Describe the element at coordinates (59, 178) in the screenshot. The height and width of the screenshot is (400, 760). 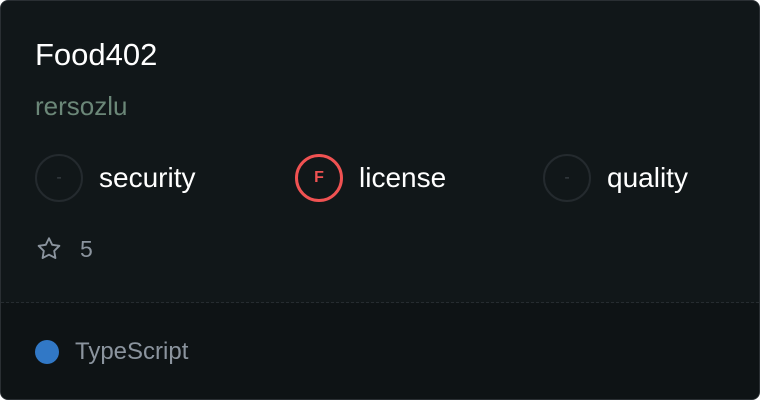
I see `security-grade-badge: -` at that location.